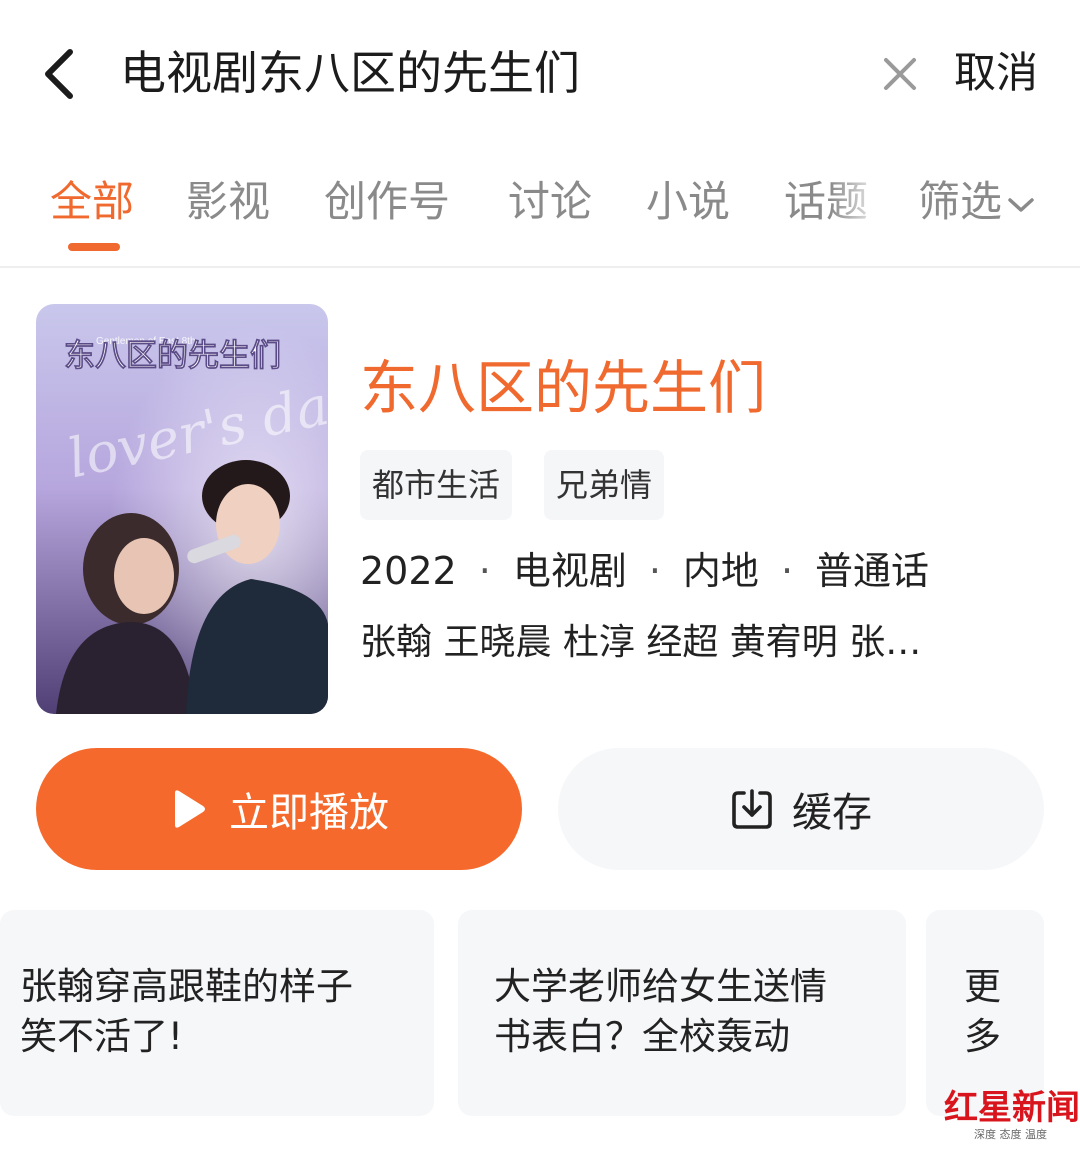 The width and height of the screenshot is (1080, 1150). I want to click on meta-language: 普通话, so click(872, 571).